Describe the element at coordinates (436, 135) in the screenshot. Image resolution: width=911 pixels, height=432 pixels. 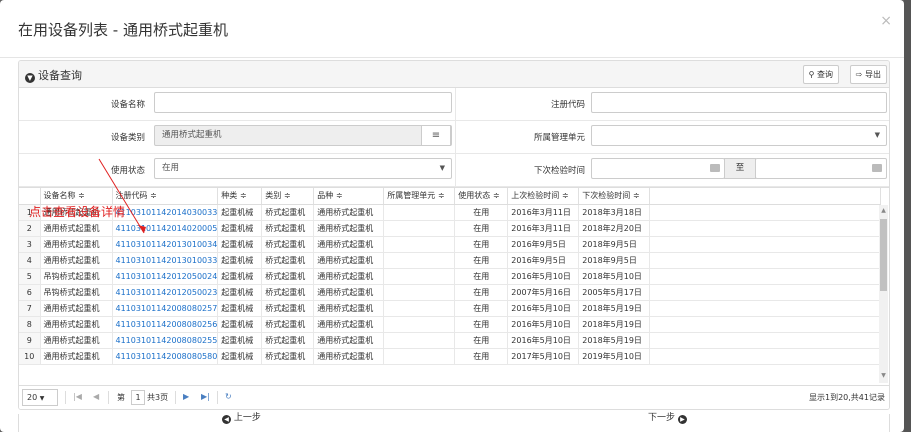
I see `menu-list-icon: ≡` at that location.